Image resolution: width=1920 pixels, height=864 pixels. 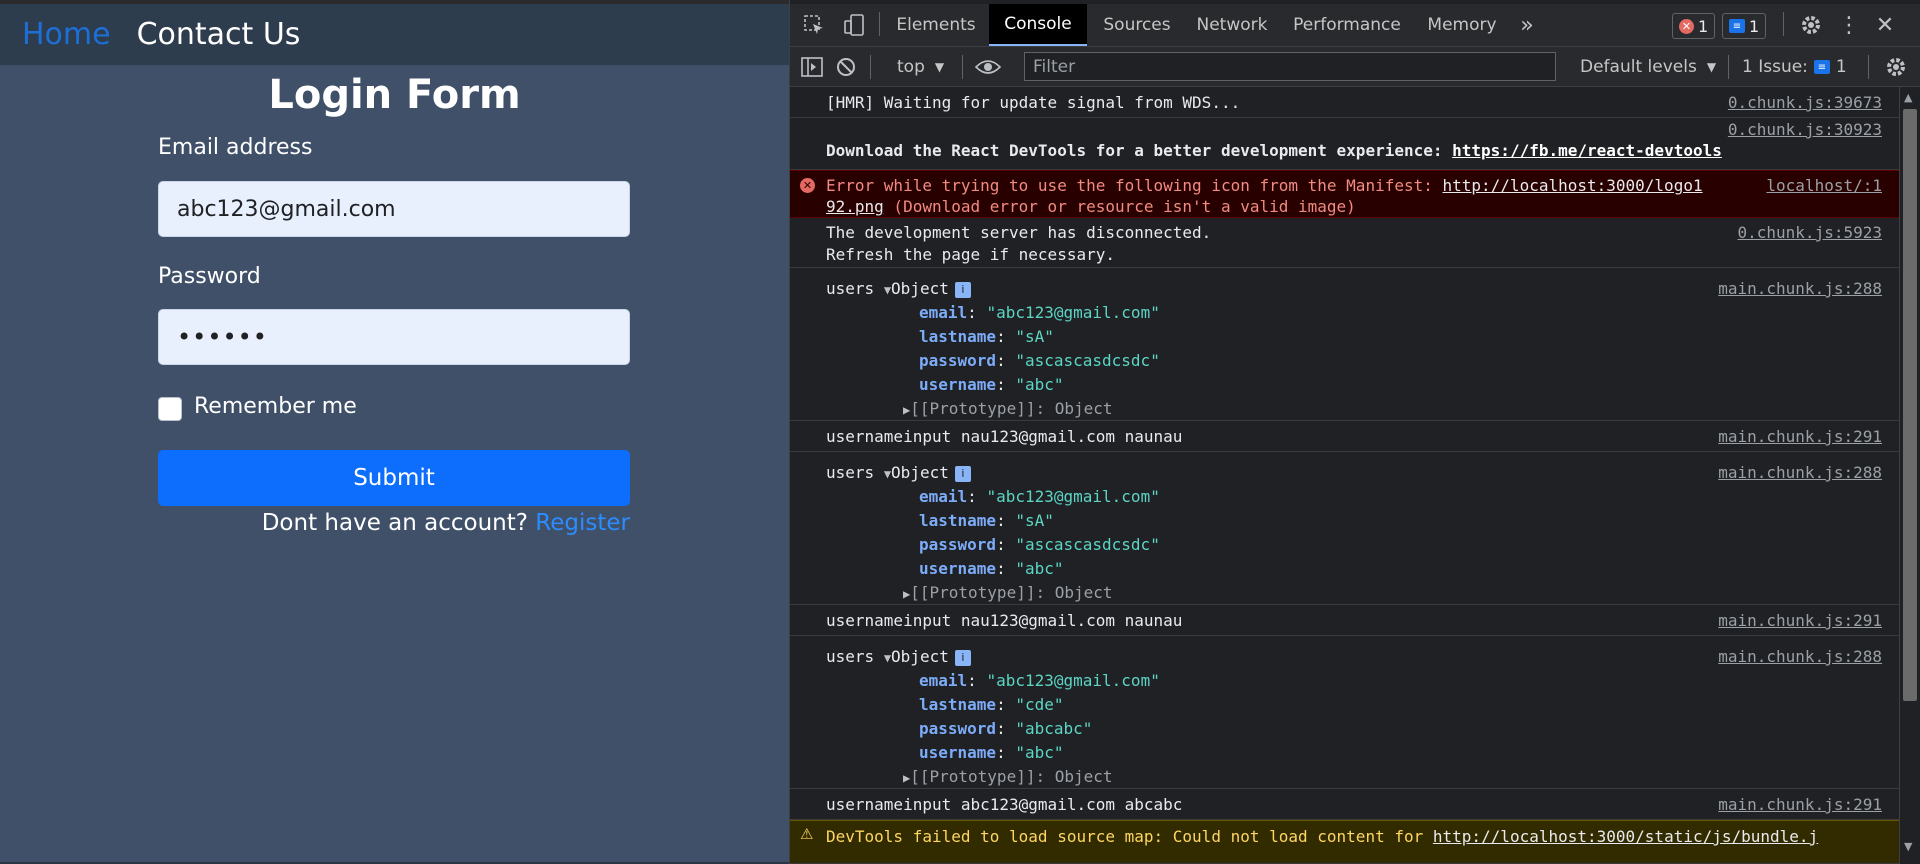 I want to click on password-field: ••••••, so click(x=394, y=337).